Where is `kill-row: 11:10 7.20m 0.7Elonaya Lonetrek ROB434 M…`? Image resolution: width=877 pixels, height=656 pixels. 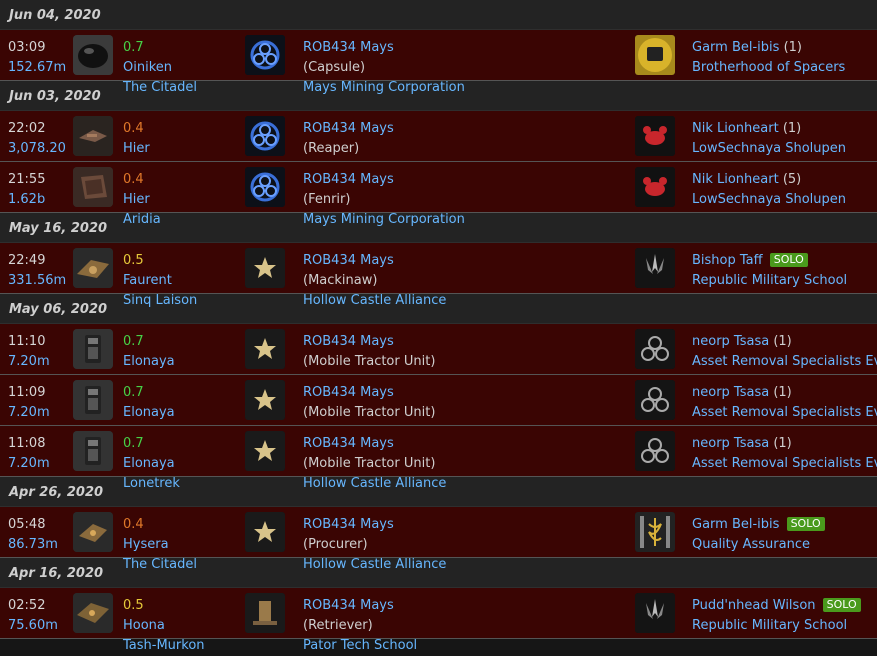 kill-row: 11:10 7.20m 0.7Elonaya Lonetrek ROB434 M… is located at coordinates (438, 356).